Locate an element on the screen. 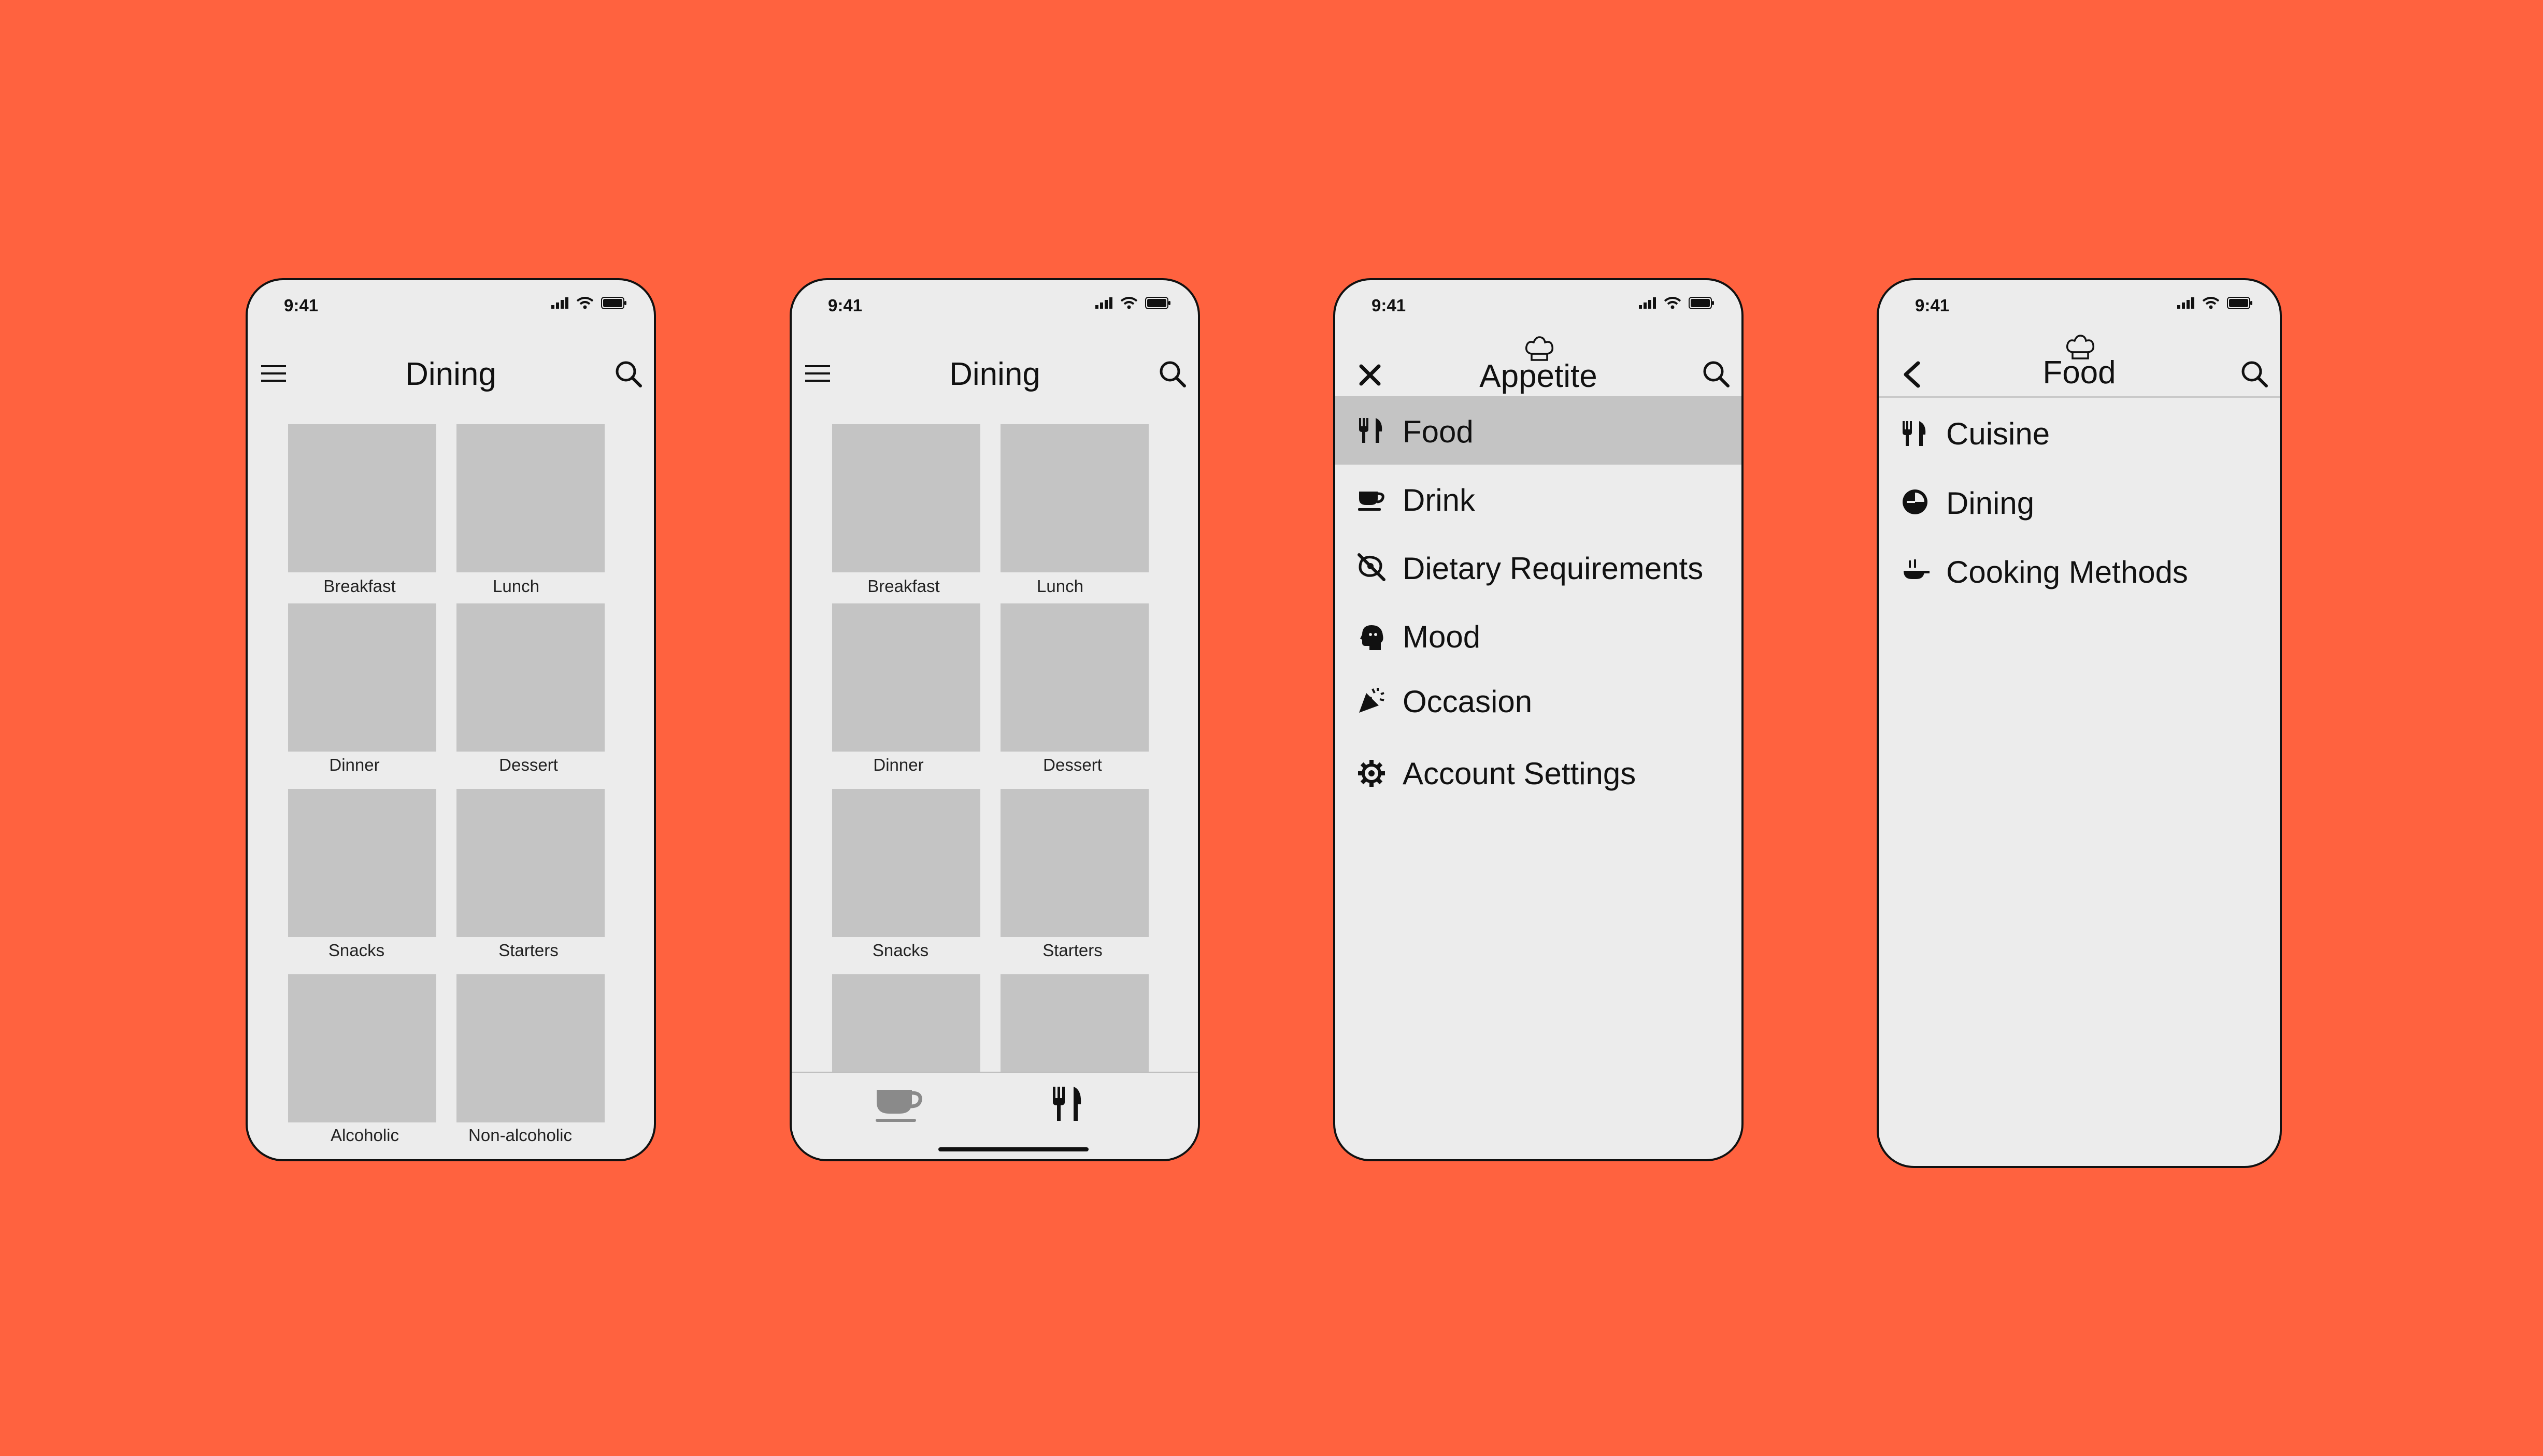  party-popper-icon is located at coordinates (1371, 700).